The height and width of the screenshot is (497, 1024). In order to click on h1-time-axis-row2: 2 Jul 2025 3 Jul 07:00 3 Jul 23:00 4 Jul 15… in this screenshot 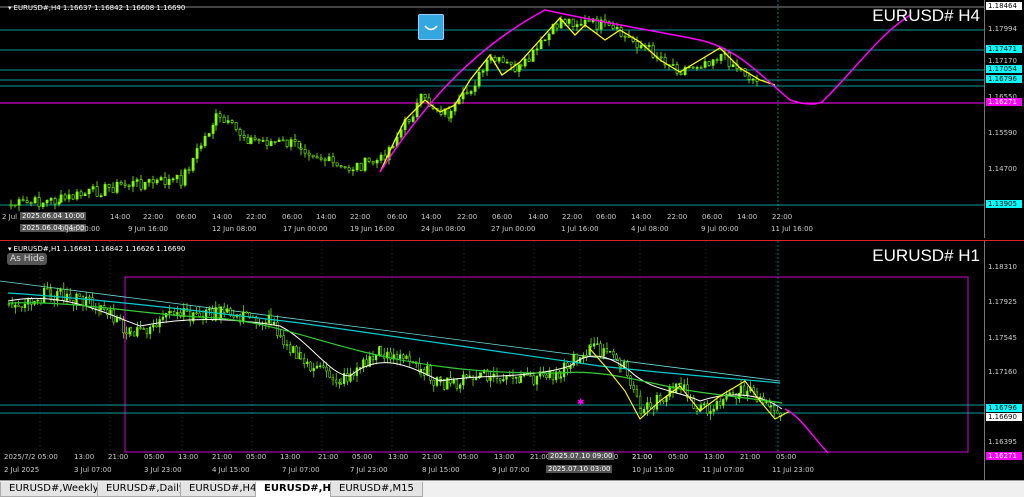, I will do `click(492, 471)`.